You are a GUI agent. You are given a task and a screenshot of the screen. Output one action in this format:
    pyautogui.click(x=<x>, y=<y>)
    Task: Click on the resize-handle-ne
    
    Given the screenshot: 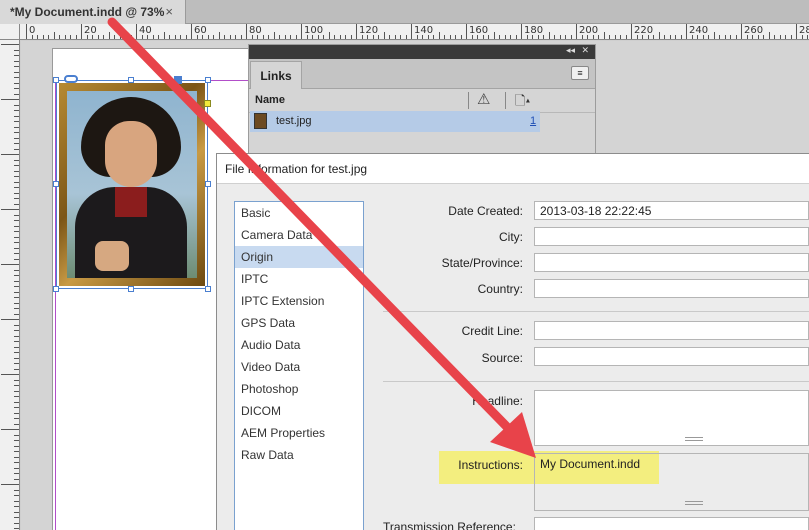 What is the action you would take?
    pyautogui.click(x=208, y=80)
    